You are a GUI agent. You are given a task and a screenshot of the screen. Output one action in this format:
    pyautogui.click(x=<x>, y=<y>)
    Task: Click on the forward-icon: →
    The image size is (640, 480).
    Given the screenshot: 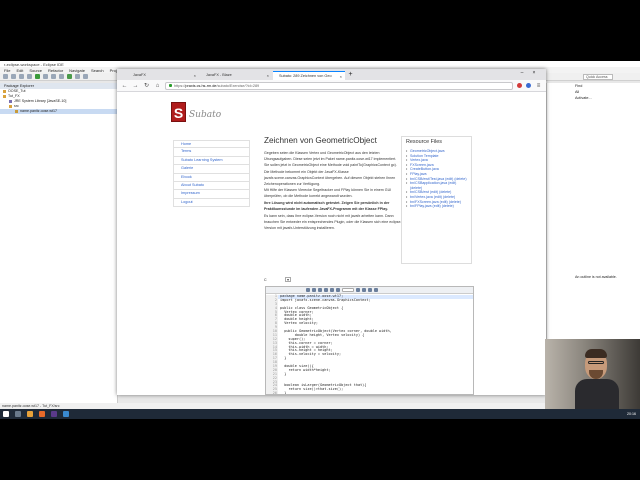 What is the action you would take?
    pyautogui.click(x=135, y=86)
    